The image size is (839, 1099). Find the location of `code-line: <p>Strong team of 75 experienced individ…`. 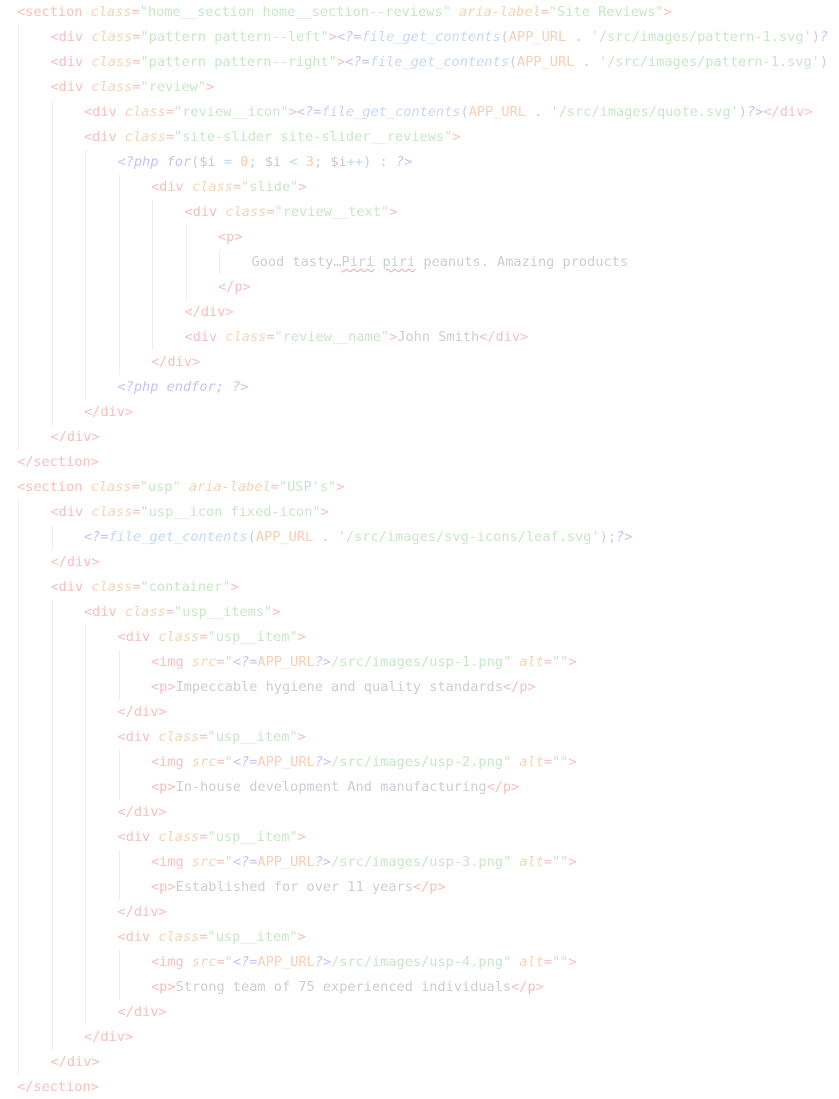

code-line: <p>Strong team of 75 experienced individ… is located at coordinates (419, 987).